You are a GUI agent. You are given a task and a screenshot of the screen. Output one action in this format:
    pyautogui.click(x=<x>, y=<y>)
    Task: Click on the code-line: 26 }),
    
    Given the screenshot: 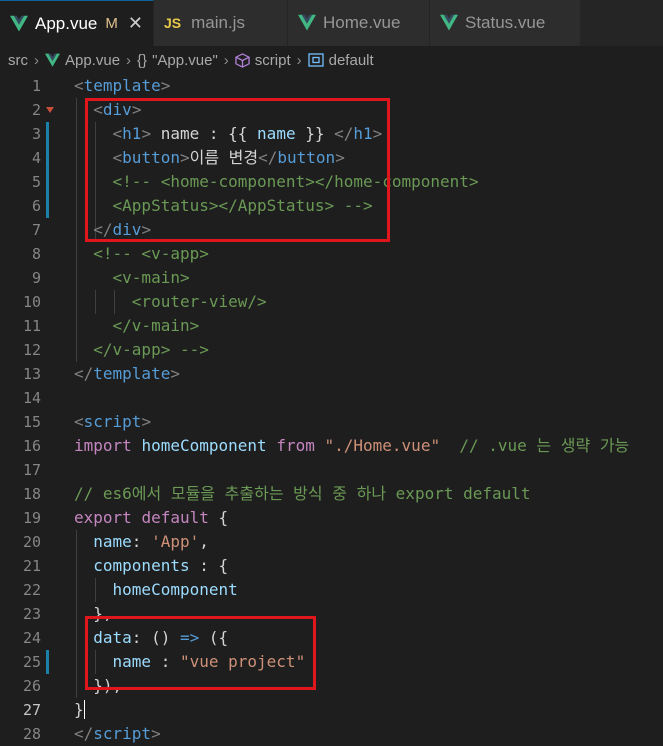 What is the action you would take?
    pyautogui.click(x=331, y=686)
    